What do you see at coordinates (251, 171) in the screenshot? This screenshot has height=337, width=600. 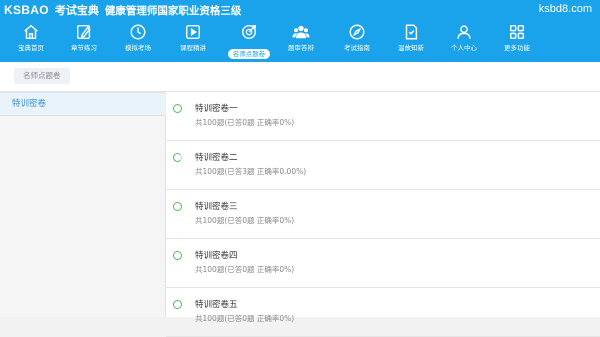 I see `paper-summary: 共100题(已答3题 正确率0.00%)` at bounding box center [251, 171].